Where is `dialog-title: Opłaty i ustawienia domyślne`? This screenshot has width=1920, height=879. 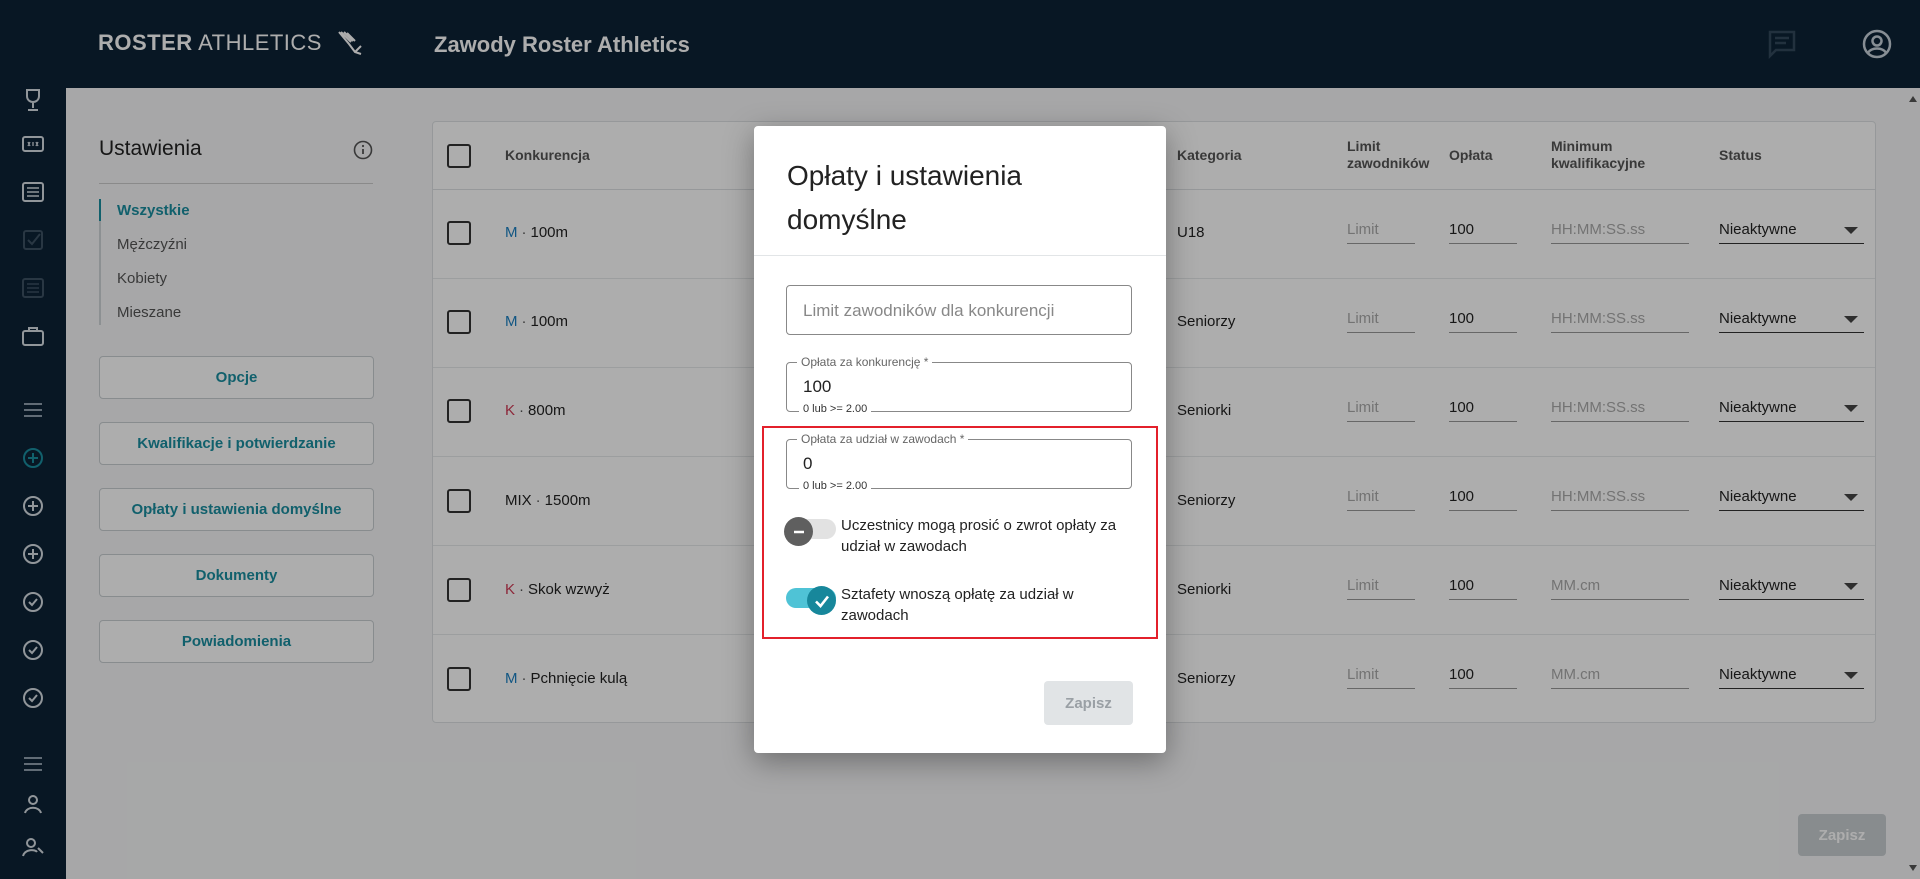
dialog-title: Opłaty i ustawienia domyślne is located at coordinates (905, 197).